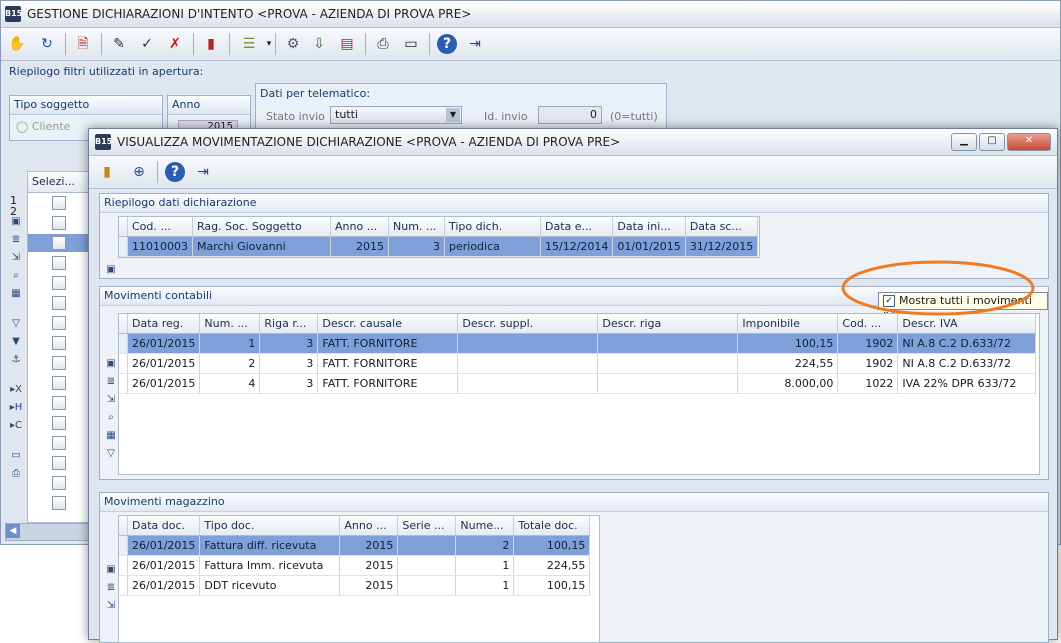 This screenshot has width=1061, height=643. I want to click on table-cell: Fattura Imm. ricevuta, so click(270, 565).